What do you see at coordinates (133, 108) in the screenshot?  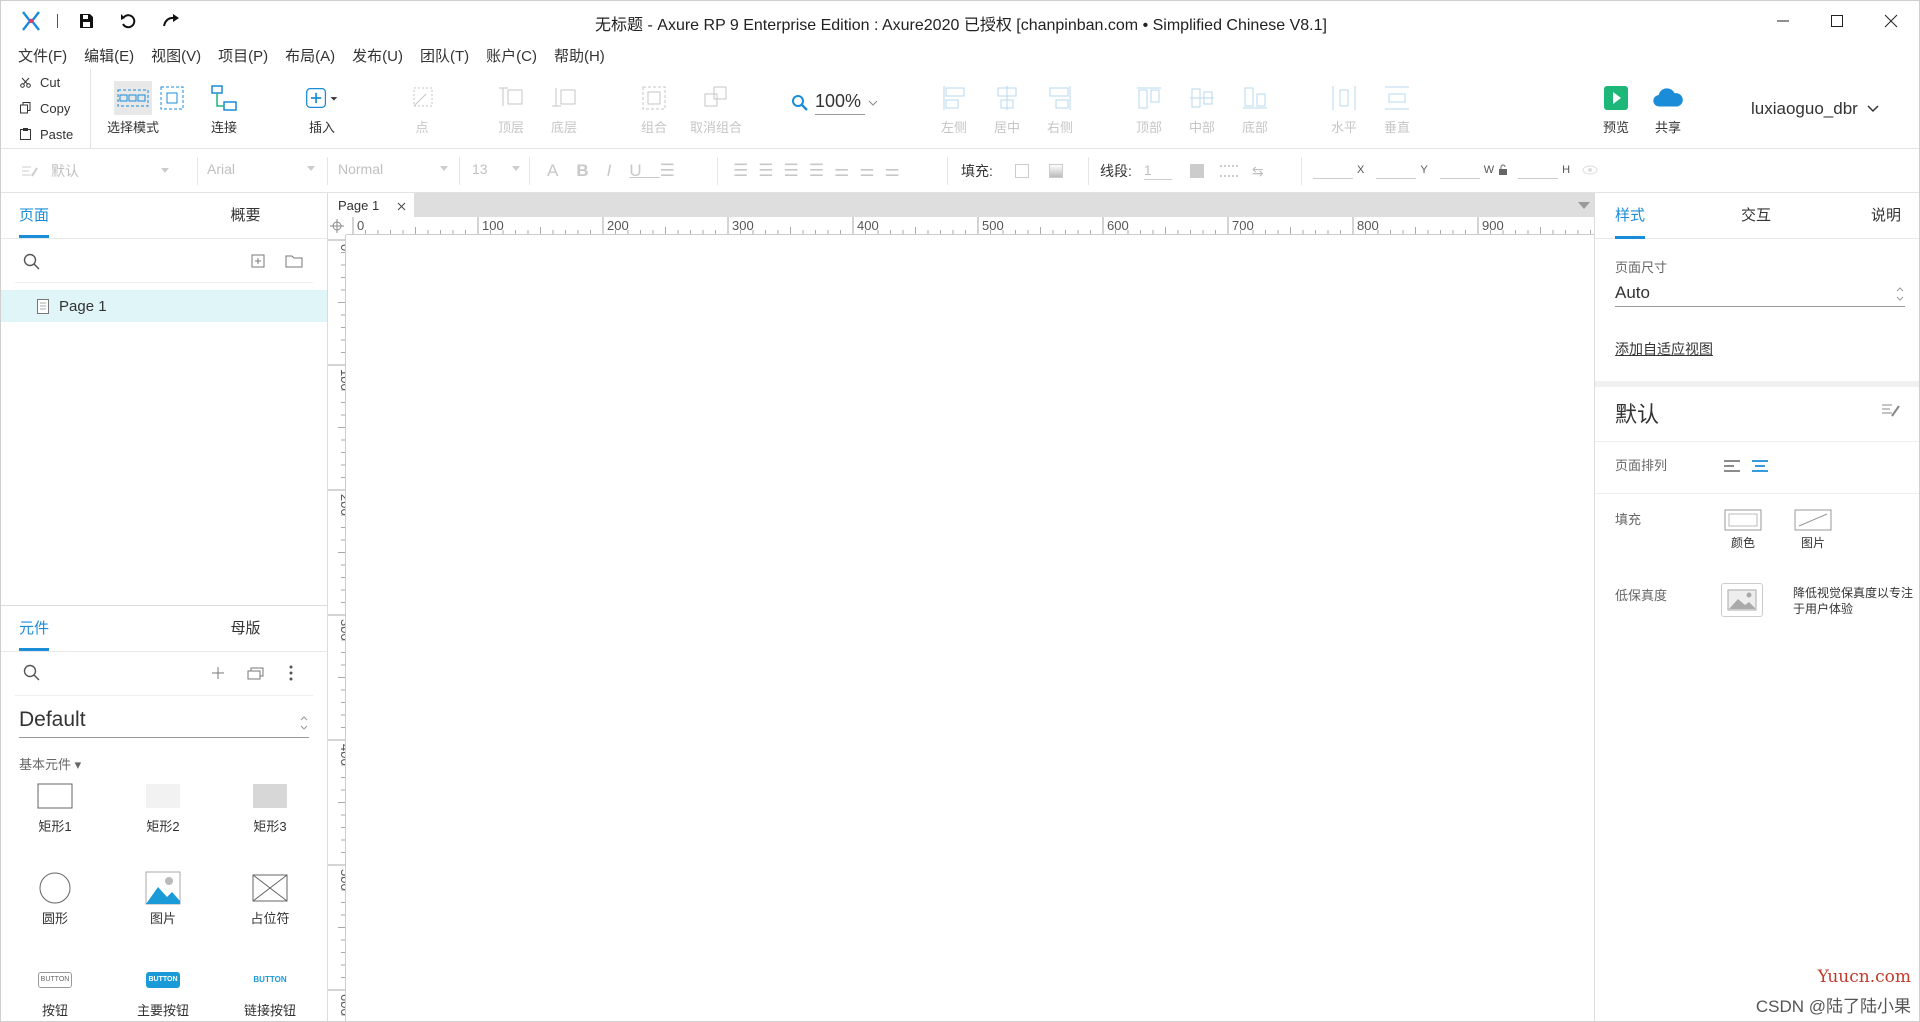 I see `select-mode-button: 选择模式` at bounding box center [133, 108].